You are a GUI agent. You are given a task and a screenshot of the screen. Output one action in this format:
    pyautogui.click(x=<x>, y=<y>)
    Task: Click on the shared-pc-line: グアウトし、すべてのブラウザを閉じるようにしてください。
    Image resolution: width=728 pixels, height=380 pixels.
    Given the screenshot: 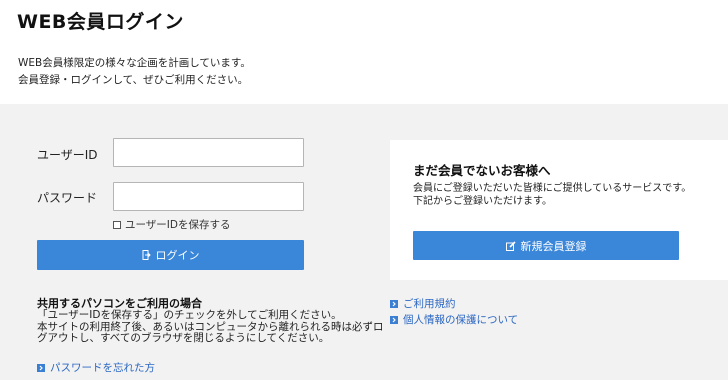 What is the action you would take?
    pyautogui.click(x=183, y=338)
    